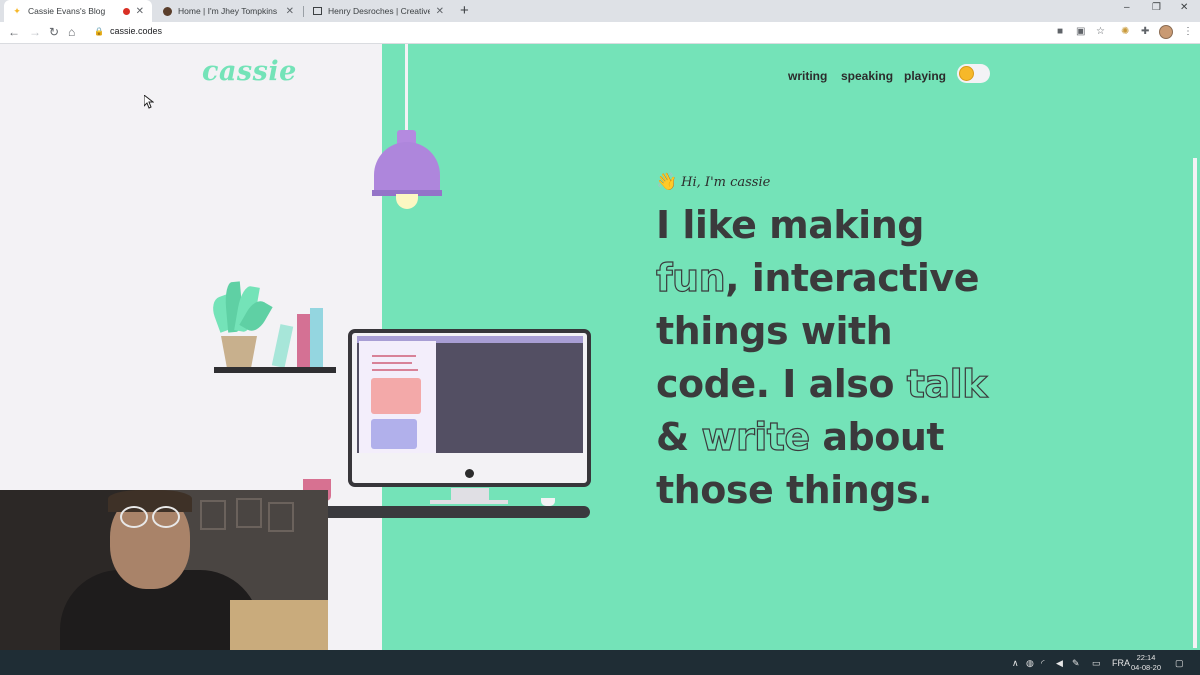  Describe the element at coordinates (1080, 31) in the screenshot. I see `translate-icon: ▣` at that location.